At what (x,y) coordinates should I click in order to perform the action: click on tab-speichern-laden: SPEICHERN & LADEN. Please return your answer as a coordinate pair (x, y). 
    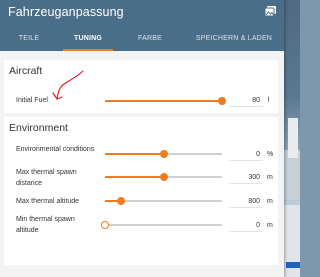
    Looking at the image, I should click on (234, 40).